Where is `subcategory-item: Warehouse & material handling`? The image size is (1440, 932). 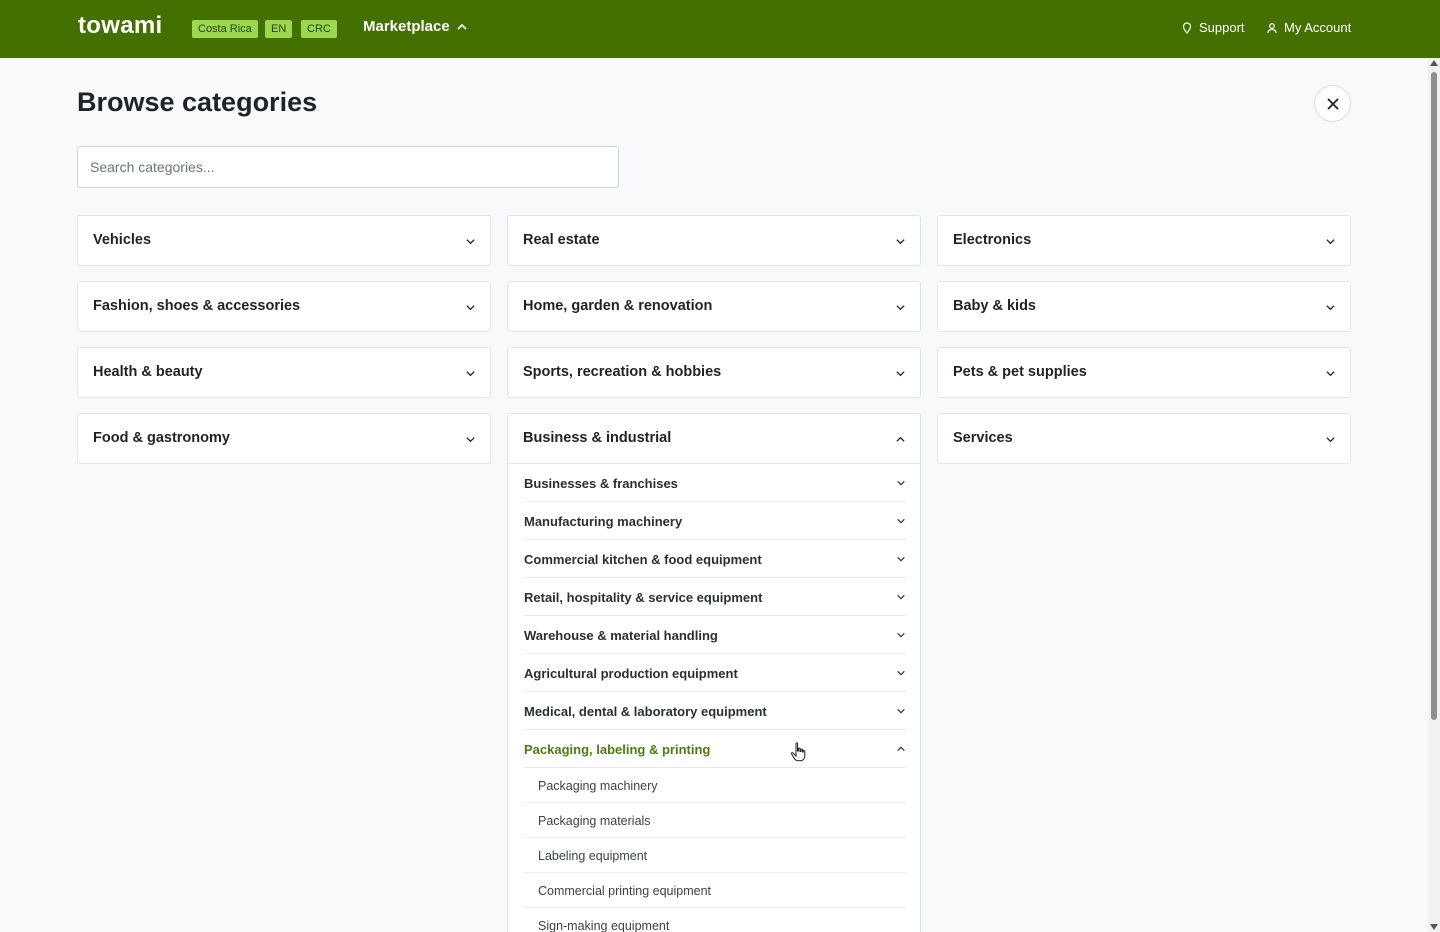 subcategory-item: Warehouse & material handling is located at coordinates (715, 635).